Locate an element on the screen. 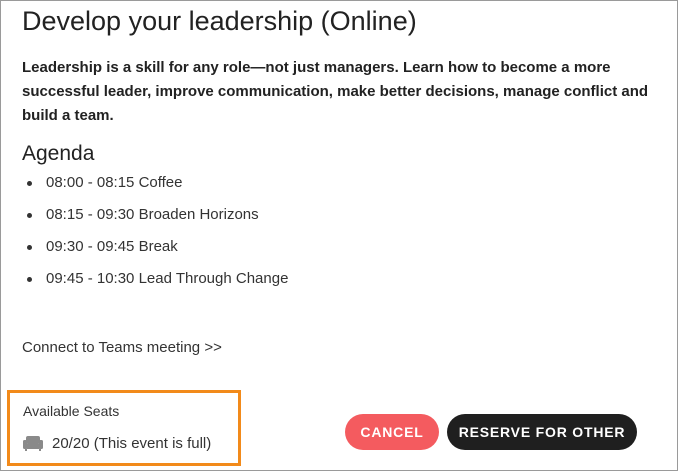 The height and width of the screenshot is (471, 678). cancel-button: CANCEL is located at coordinates (392, 432).